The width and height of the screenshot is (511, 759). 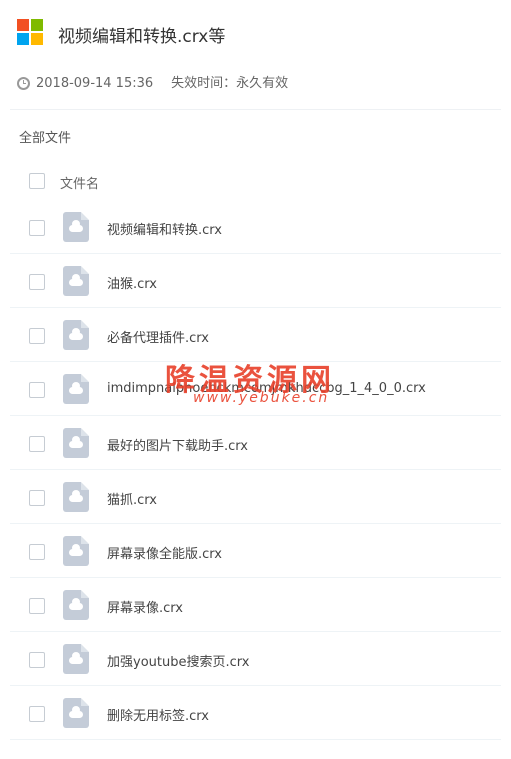 I want to click on select-all-checkbox, so click(x=37, y=181).